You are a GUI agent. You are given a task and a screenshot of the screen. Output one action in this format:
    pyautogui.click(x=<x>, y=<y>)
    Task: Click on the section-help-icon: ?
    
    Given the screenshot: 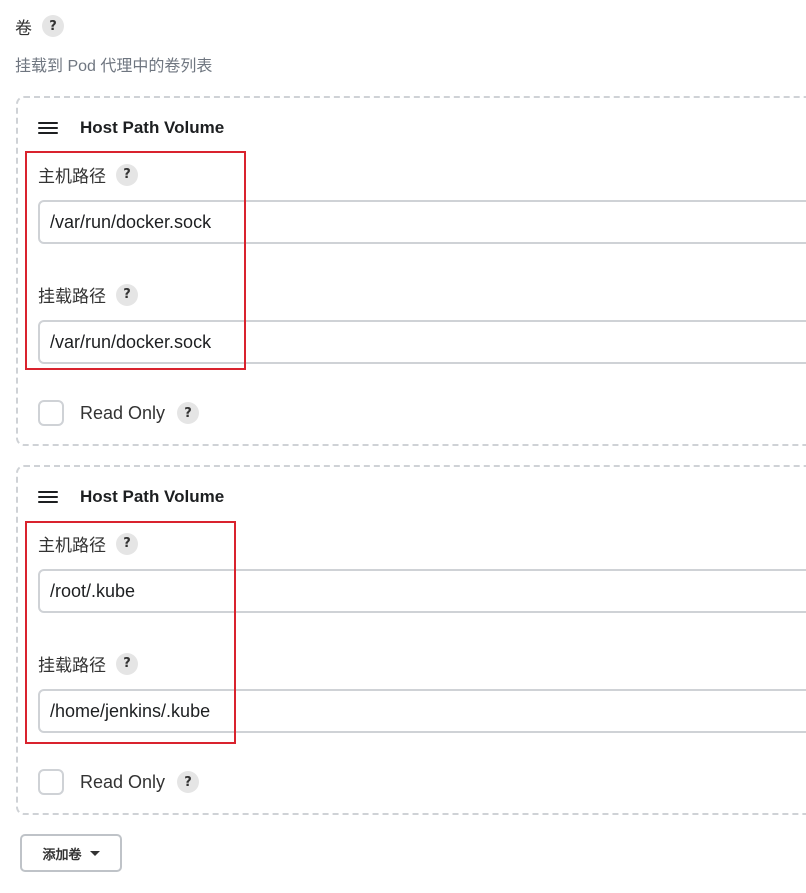 What is the action you would take?
    pyautogui.click(x=53, y=26)
    